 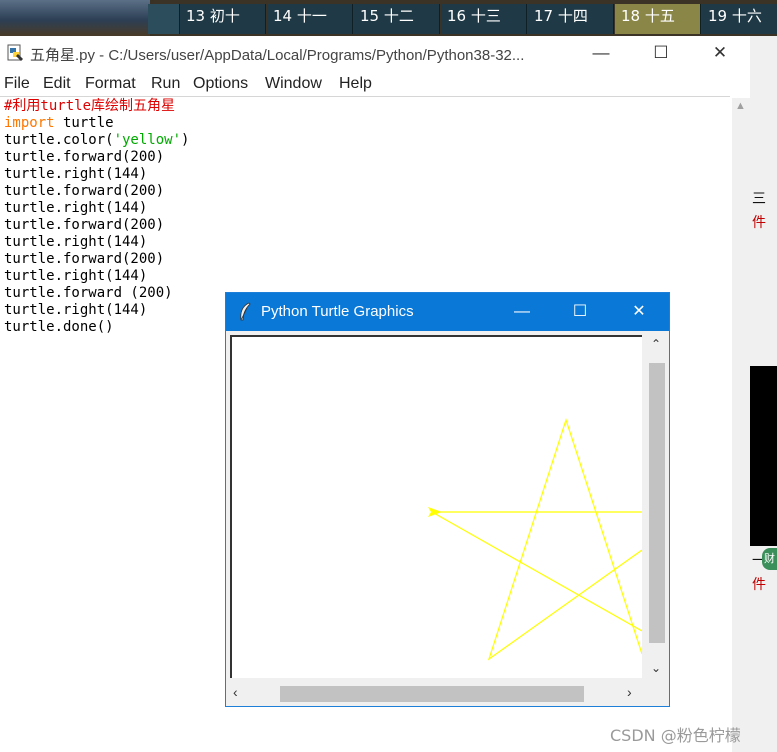 What do you see at coordinates (741, 425) in the screenshot?
I see `editor-vertical-scrollbar: ▲` at bounding box center [741, 425].